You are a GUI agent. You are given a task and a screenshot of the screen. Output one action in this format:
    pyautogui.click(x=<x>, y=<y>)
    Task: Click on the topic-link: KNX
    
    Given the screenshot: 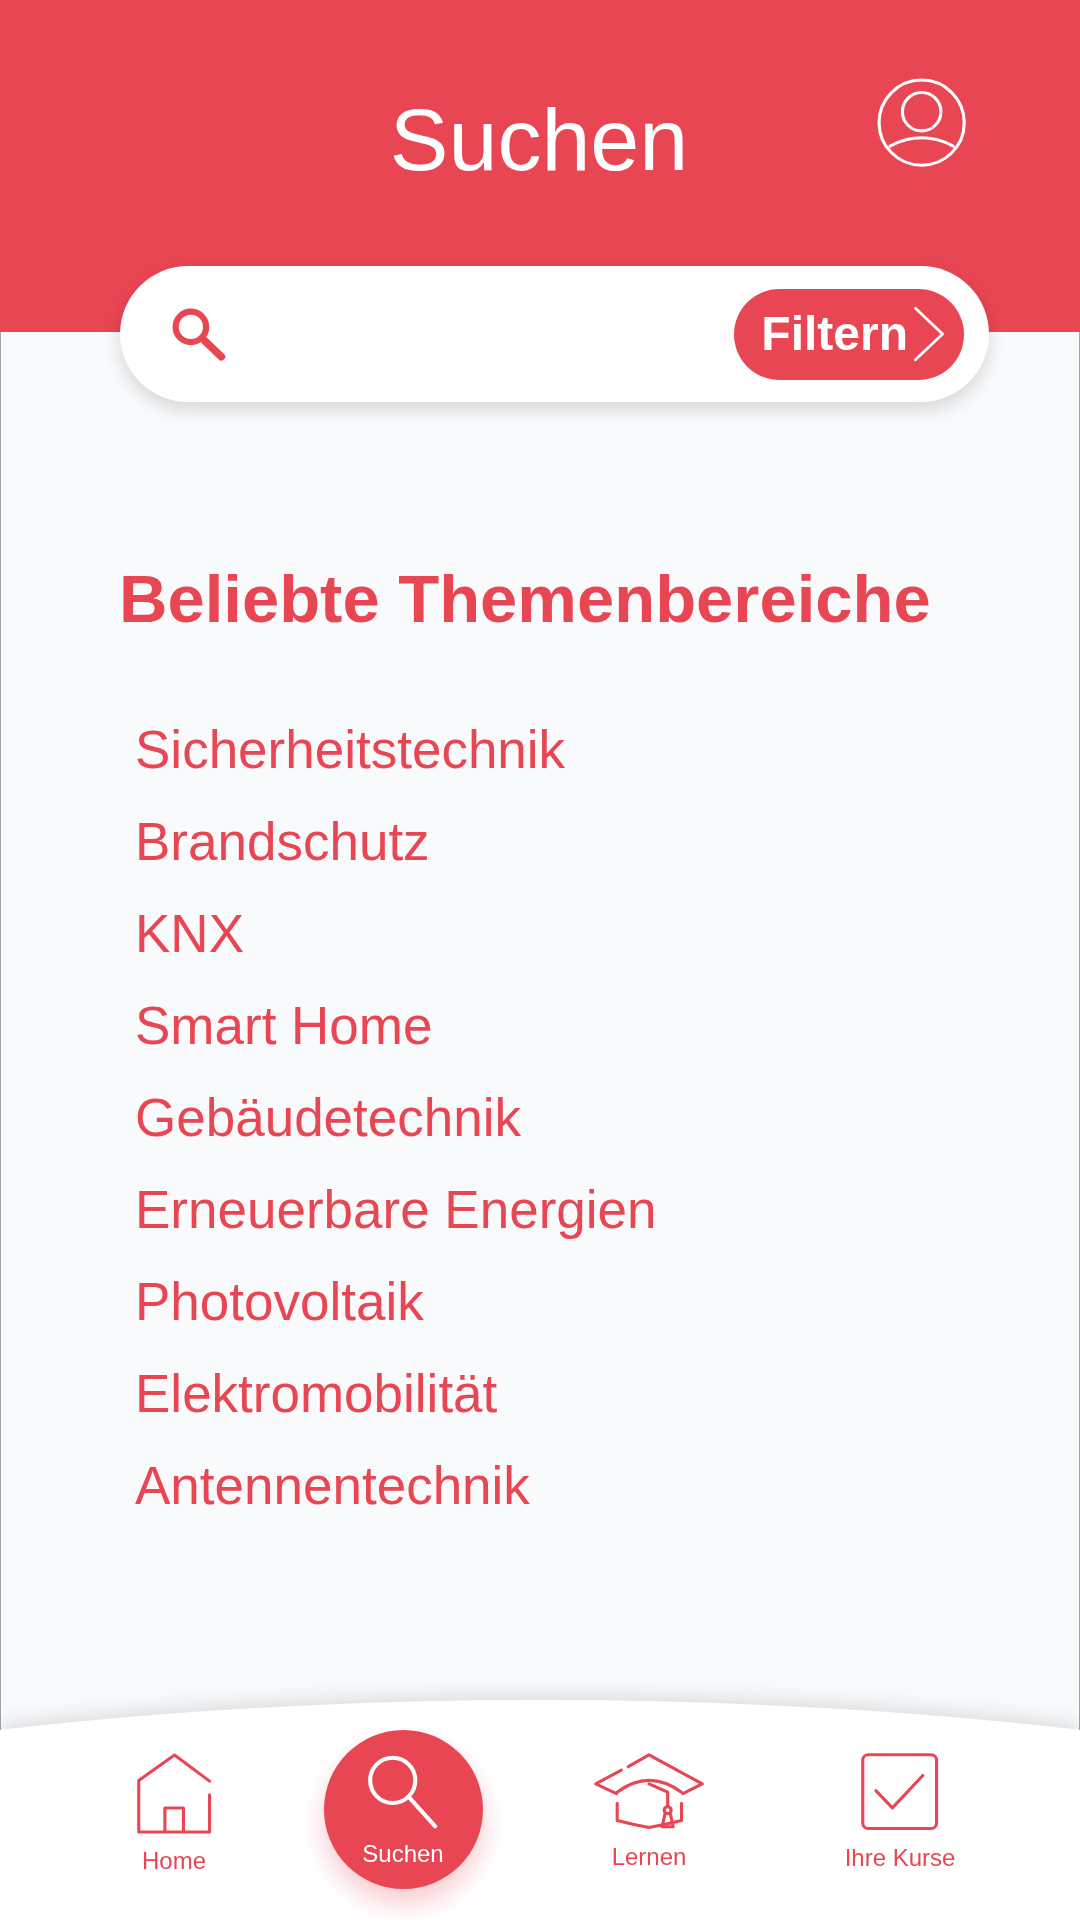 What is the action you would take?
    pyautogui.click(x=189, y=933)
    